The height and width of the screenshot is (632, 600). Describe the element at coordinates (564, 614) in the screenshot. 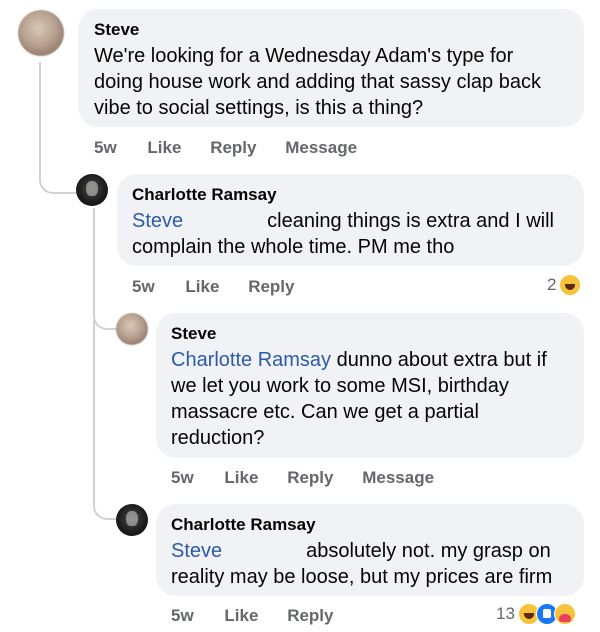

I see `care-icon` at that location.